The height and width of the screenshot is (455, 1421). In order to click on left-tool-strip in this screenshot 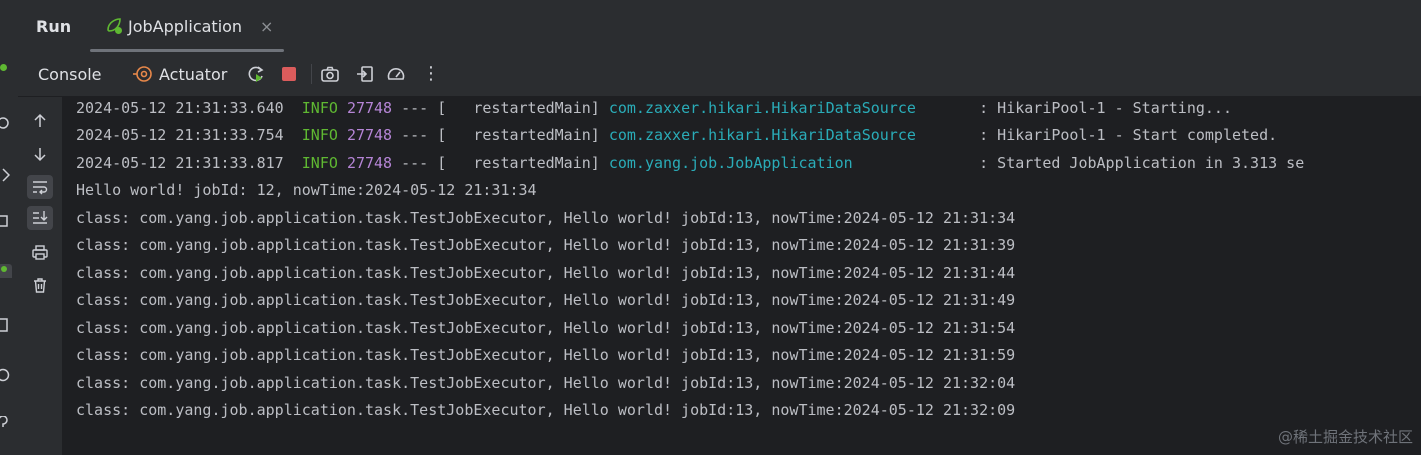, I will do `click(9, 227)`.